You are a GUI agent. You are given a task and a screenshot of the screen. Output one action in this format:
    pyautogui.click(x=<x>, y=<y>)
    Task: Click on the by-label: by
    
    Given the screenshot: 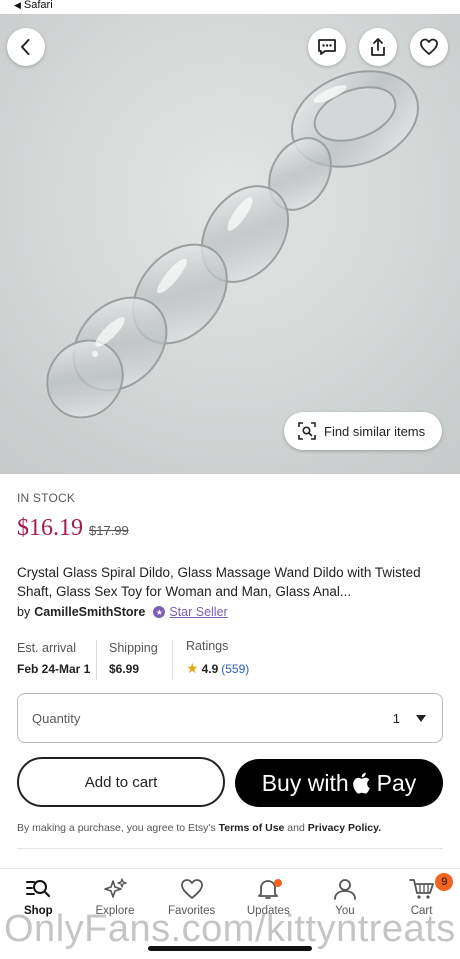 What is the action you would take?
    pyautogui.click(x=24, y=612)
    